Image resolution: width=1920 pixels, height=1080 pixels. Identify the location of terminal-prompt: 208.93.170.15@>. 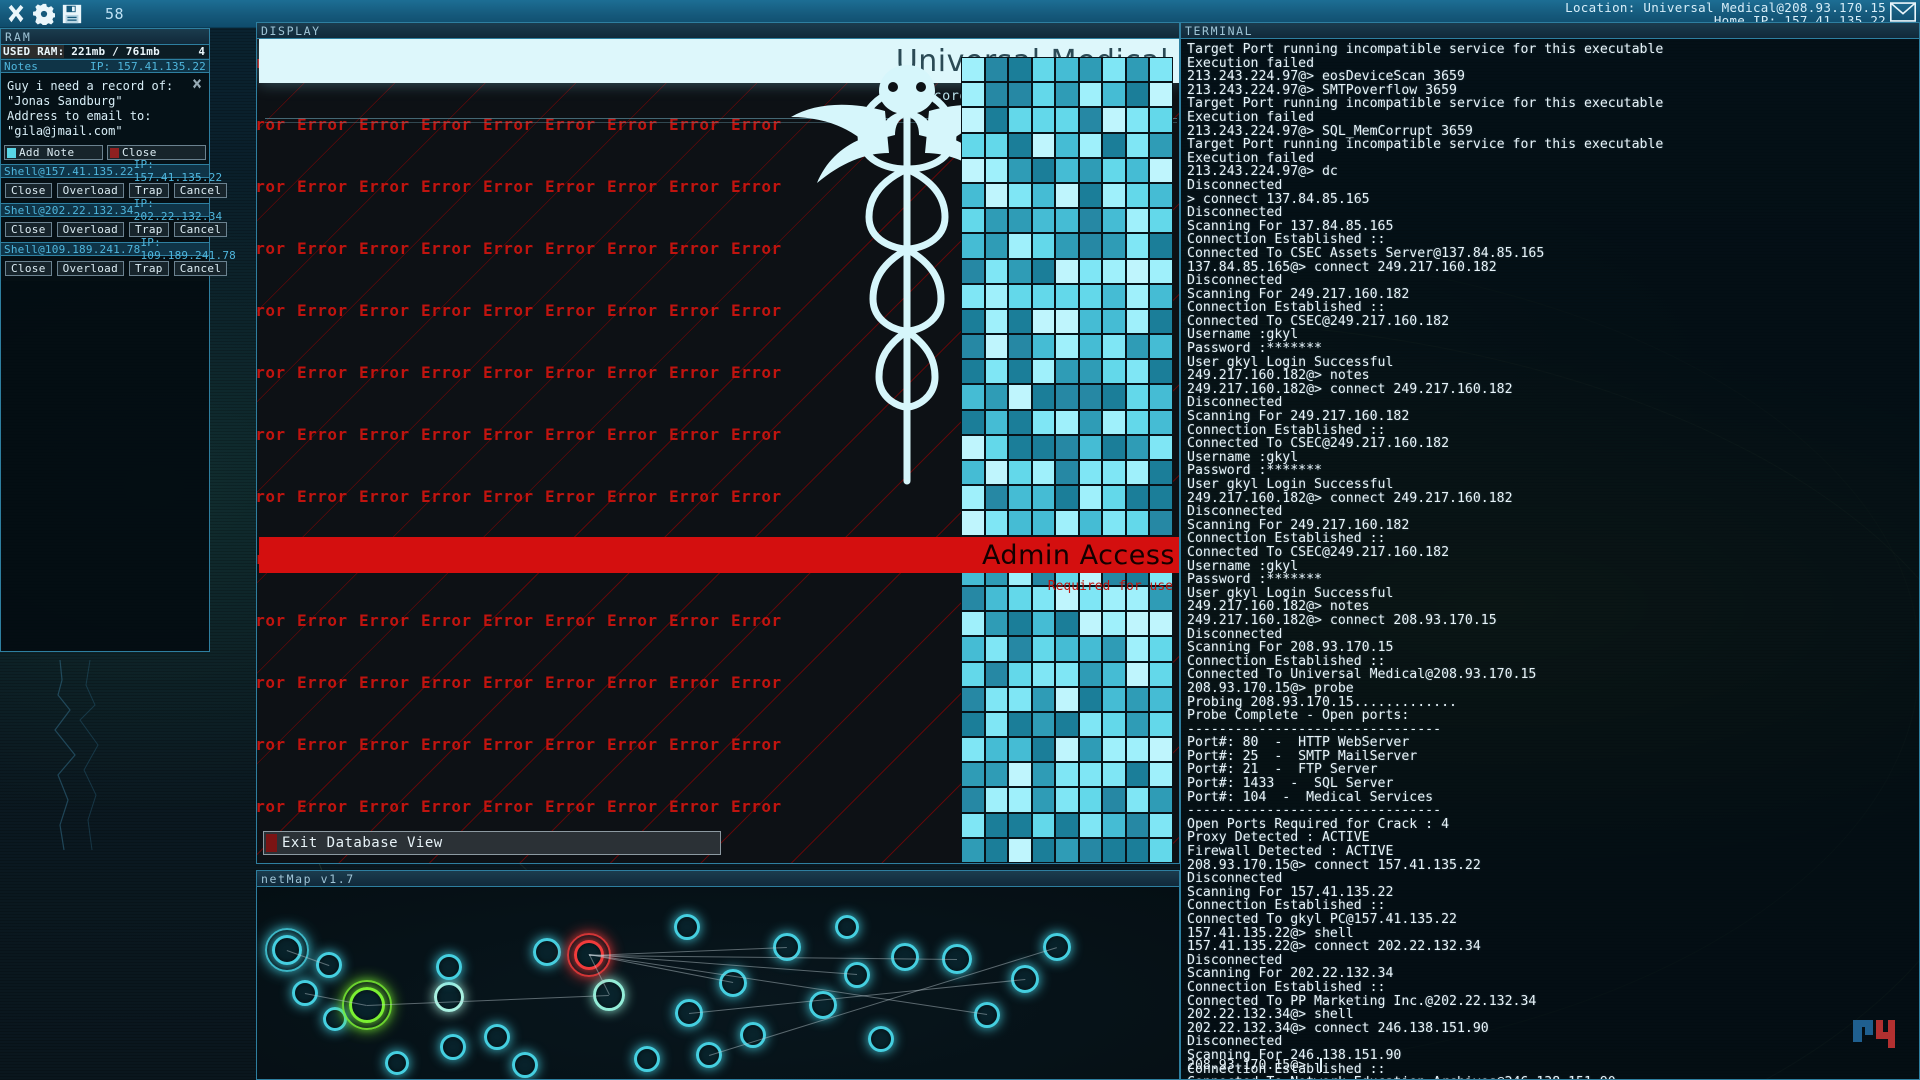
(1255, 1065).